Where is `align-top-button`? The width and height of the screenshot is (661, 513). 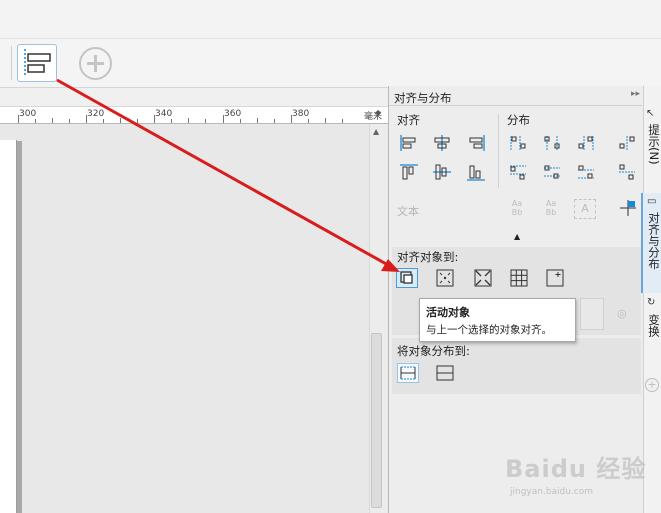
align-top-button is located at coordinates (409, 172).